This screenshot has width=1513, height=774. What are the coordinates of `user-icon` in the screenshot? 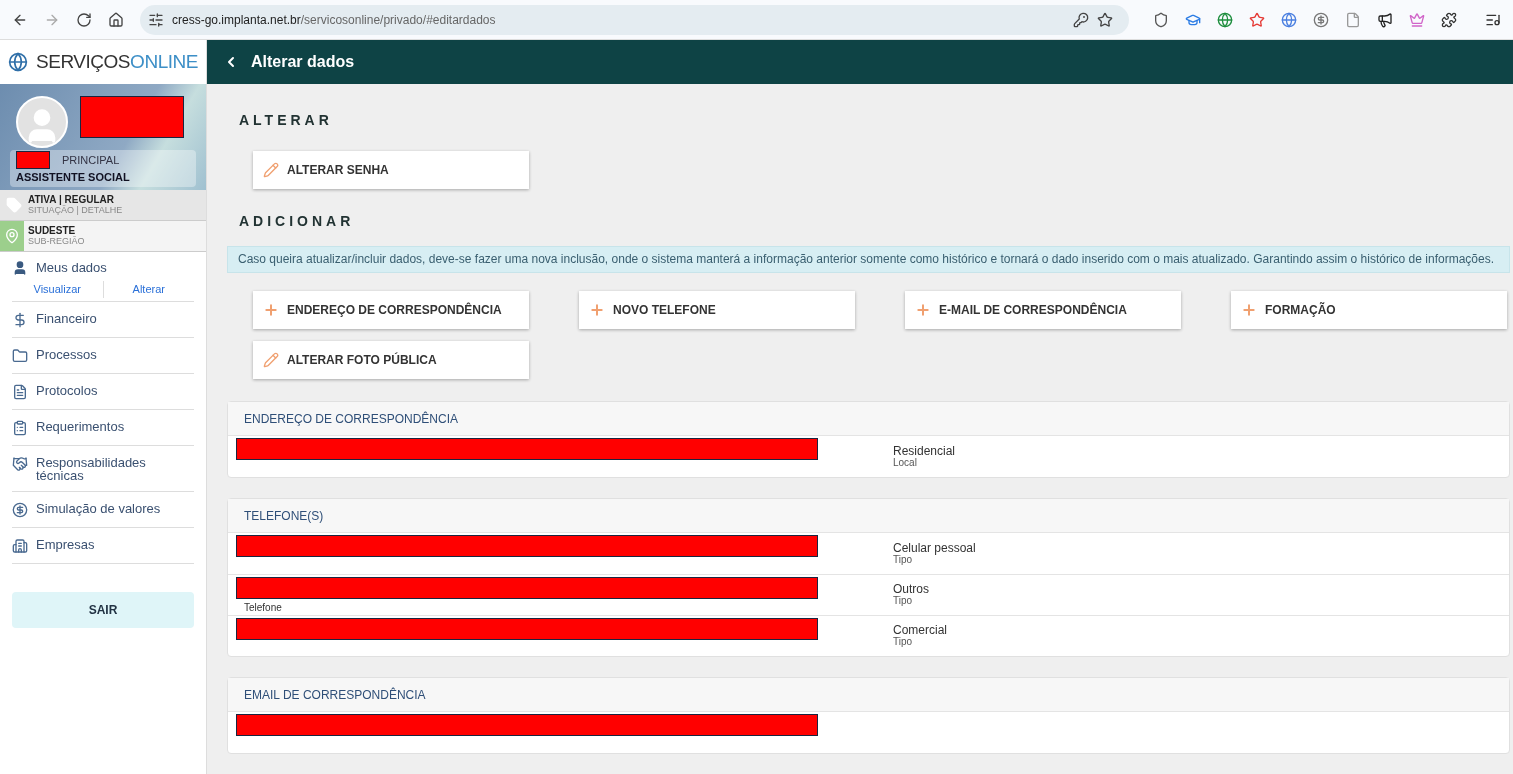 It's located at (20, 268).